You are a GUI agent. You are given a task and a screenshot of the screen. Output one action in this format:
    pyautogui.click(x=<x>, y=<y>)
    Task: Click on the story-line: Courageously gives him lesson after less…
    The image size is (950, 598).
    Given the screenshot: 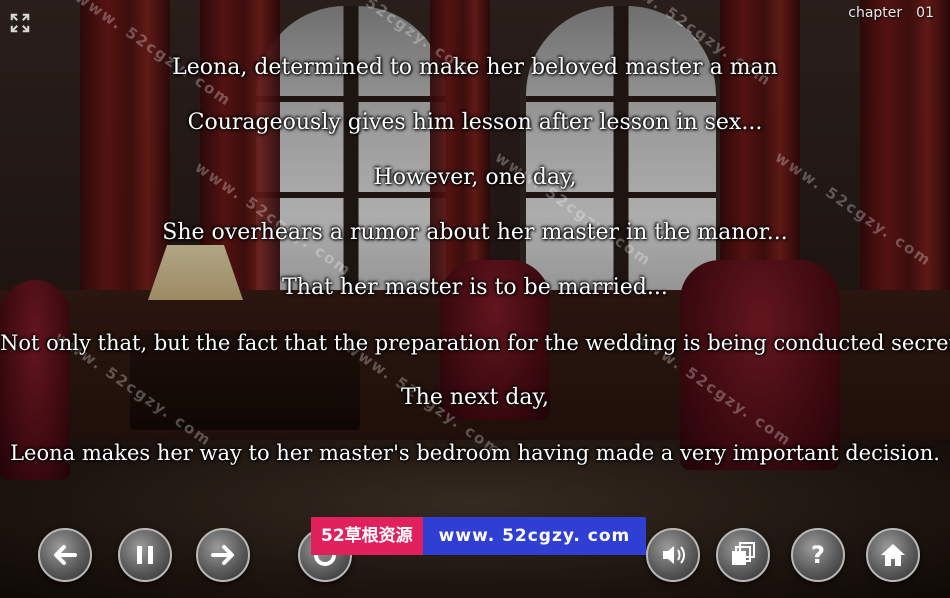 What is the action you would take?
    pyautogui.click(x=475, y=122)
    